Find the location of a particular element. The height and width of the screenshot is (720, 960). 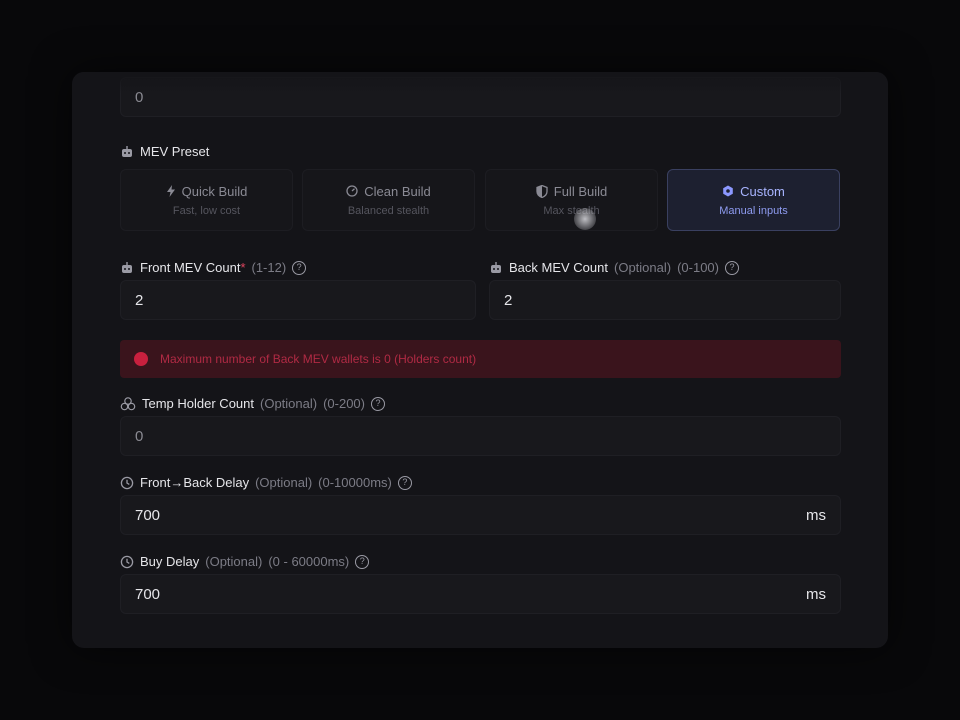

required-marker: * is located at coordinates (243, 267).